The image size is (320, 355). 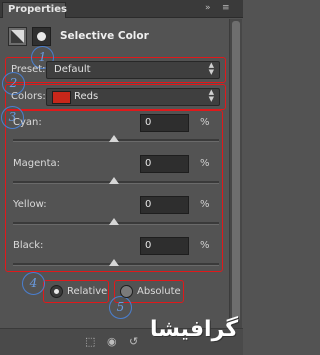 I want to click on scrollbar-knob, so click(x=236, y=171).